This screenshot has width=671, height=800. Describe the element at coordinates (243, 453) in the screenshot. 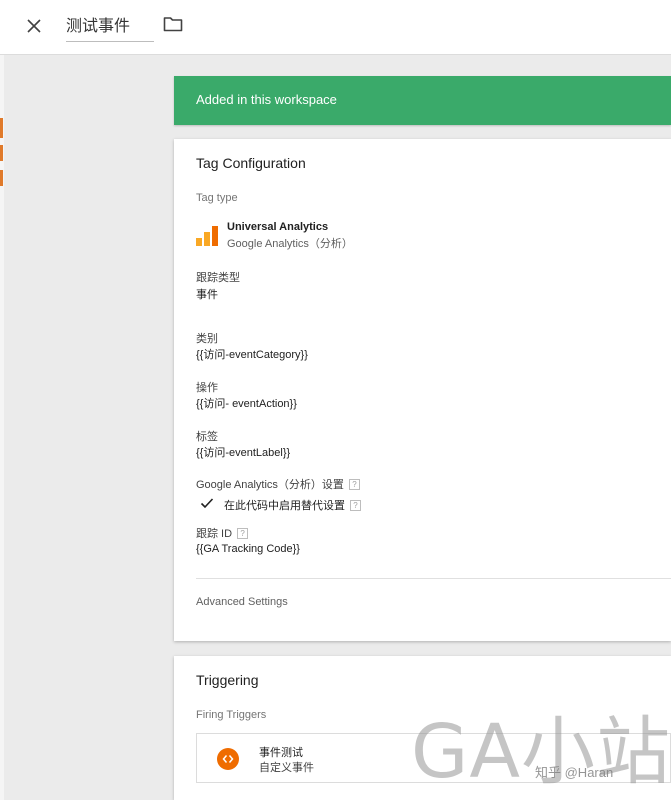

I see `label-value: {{访问-eventLabel}}` at that location.